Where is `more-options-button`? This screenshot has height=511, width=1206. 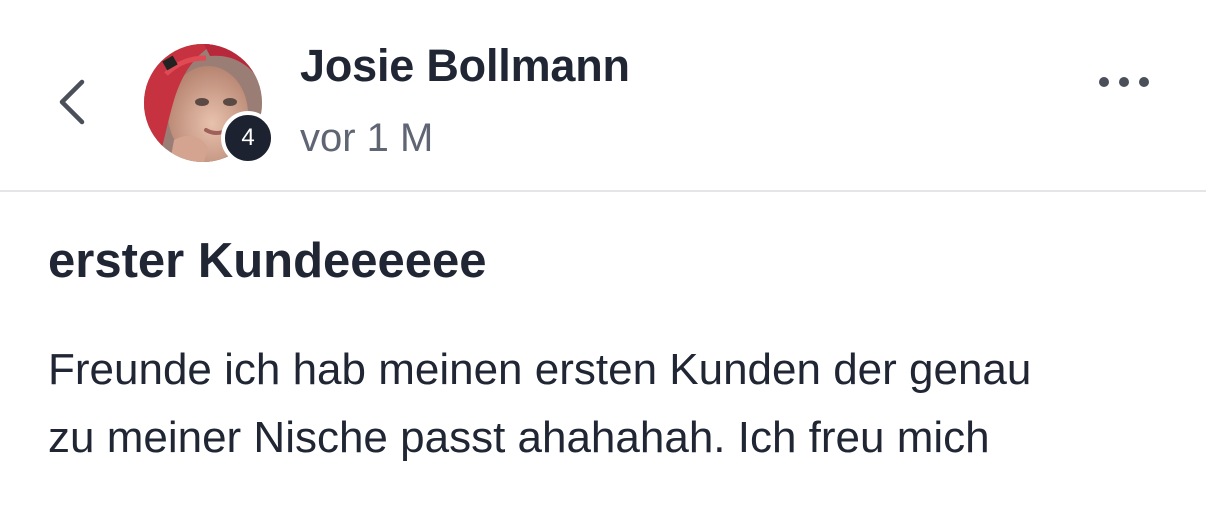 more-options-button is located at coordinates (1124, 82).